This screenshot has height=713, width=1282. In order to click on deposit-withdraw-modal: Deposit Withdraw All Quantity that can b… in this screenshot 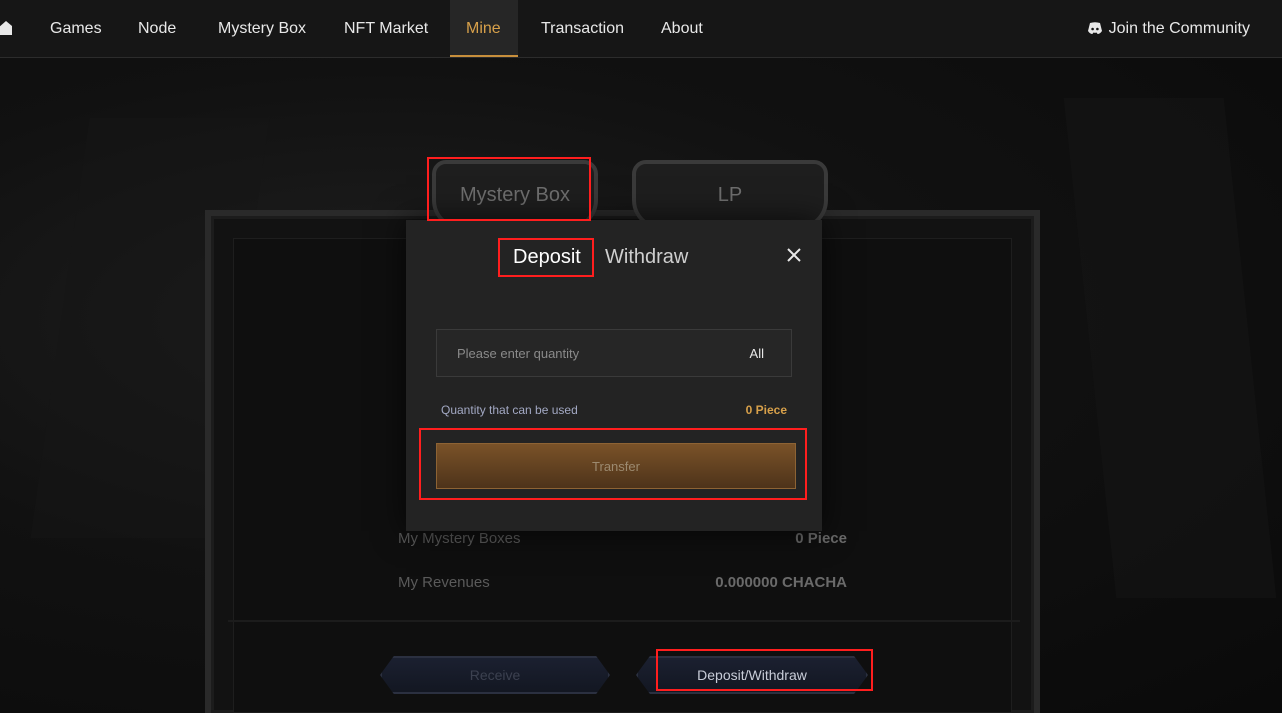, I will do `click(614, 375)`.